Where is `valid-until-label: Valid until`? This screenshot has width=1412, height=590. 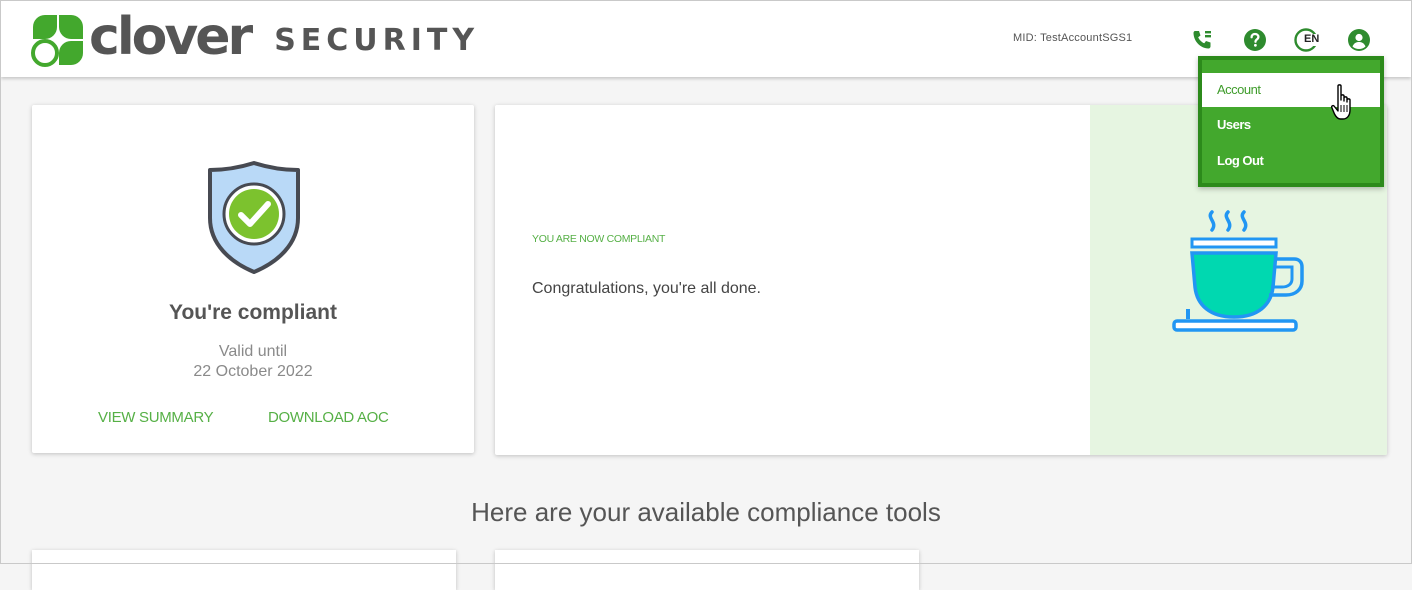 valid-until-label: Valid until is located at coordinates (253, 351).